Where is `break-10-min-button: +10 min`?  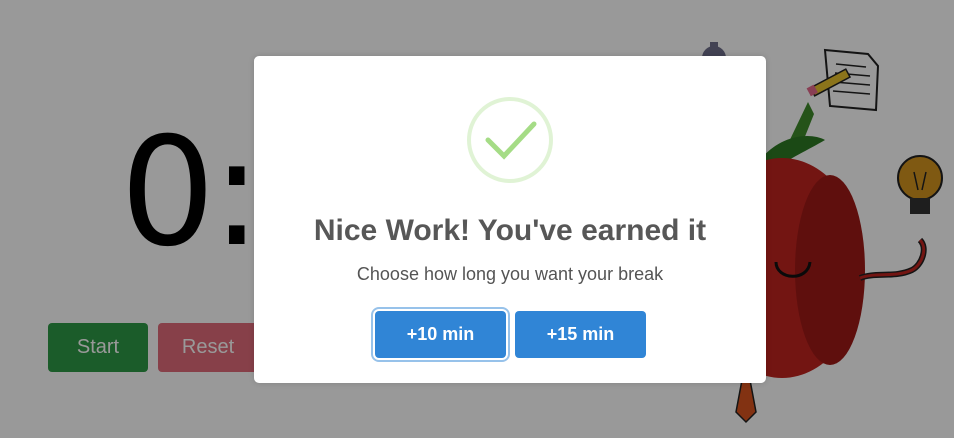
break-10-min-button: +10 min is located at coordinates (440, 334).